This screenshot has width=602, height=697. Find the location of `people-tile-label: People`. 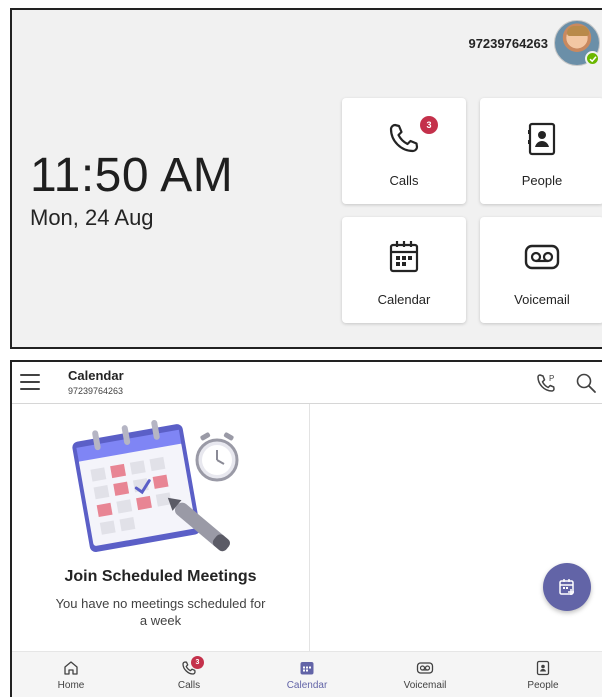

people-tile-label: People is located at coordinates (542, 180).